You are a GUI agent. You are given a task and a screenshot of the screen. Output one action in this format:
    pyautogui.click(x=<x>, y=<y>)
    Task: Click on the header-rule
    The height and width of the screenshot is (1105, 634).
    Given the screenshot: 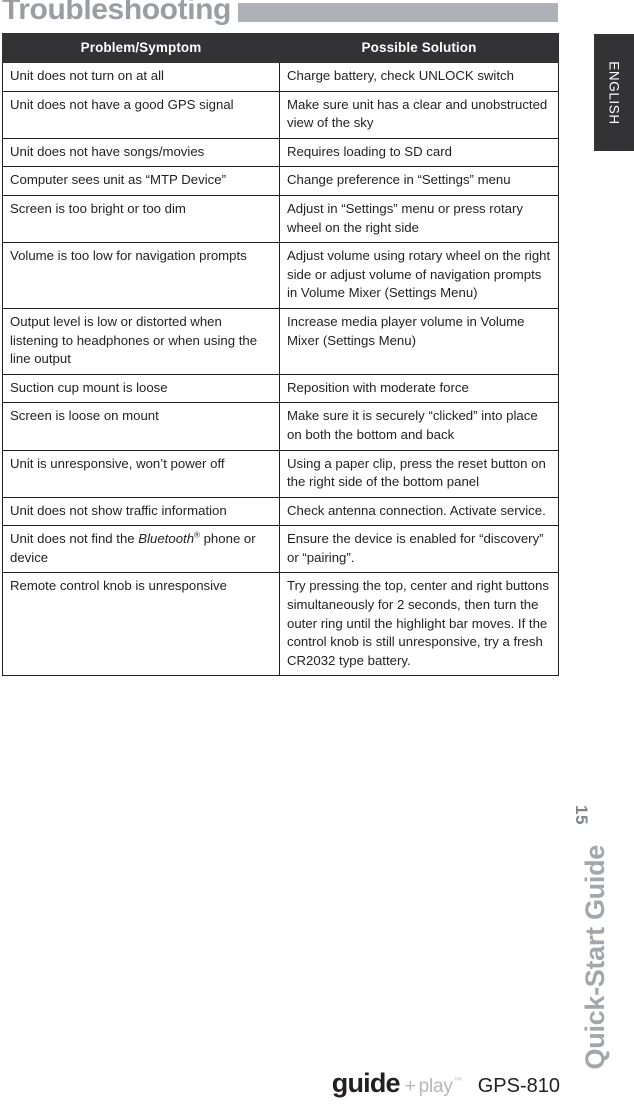 What is the action you would take?
    pyautogui.click(x=398, y=12)
    